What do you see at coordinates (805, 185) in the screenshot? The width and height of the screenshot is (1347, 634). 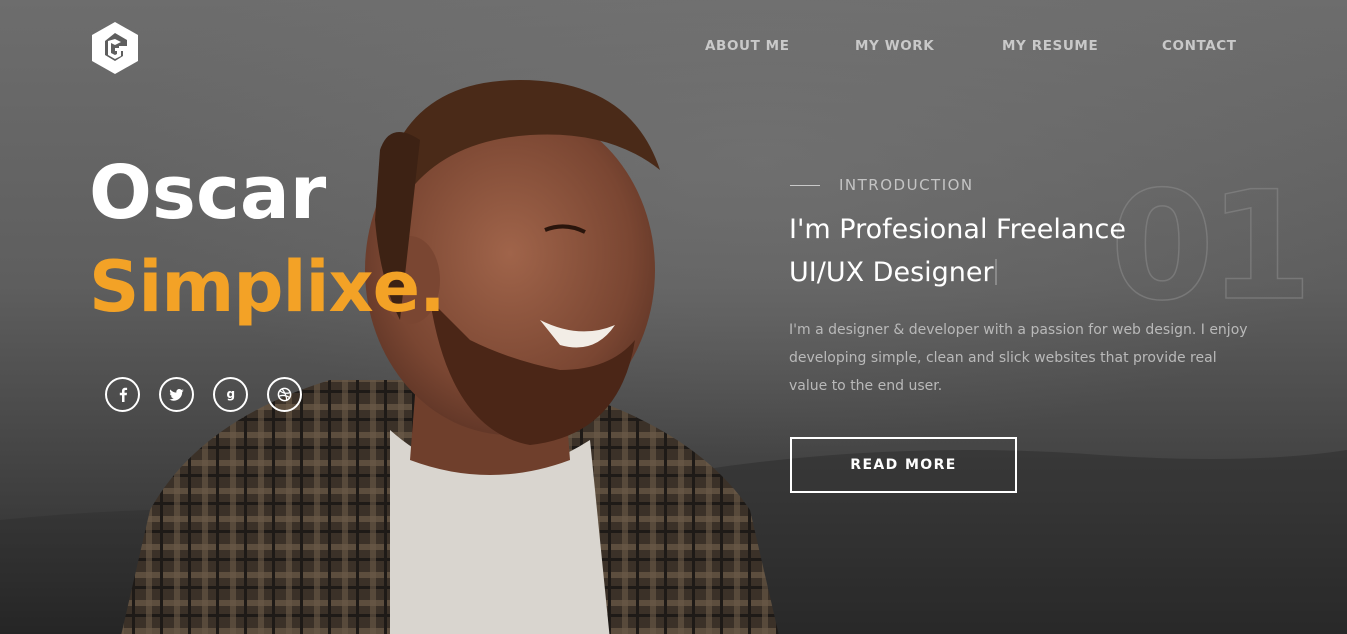 I see `intro-divider-line` at bounding box center [805, 185].